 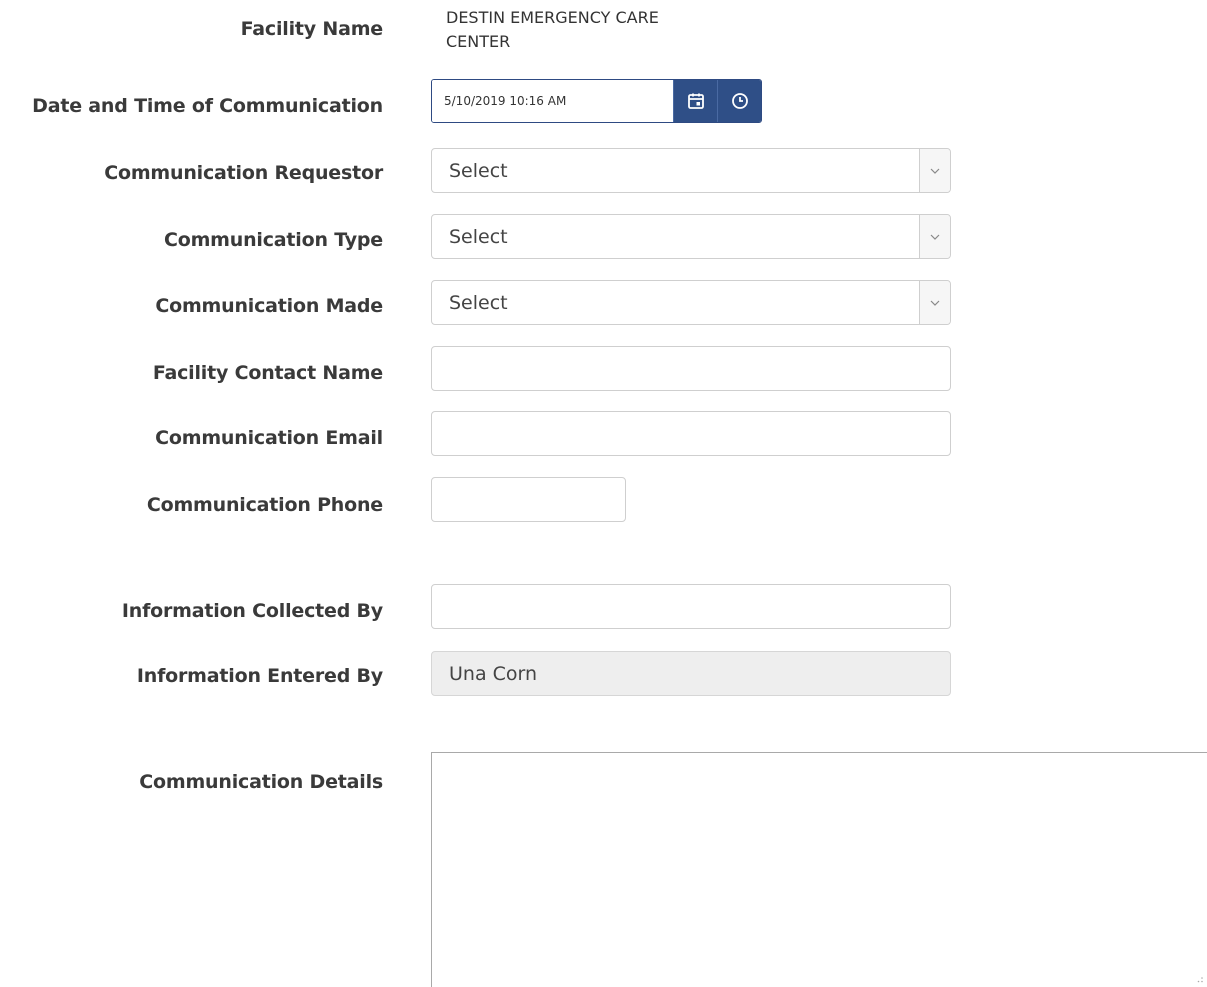 I want to click on requestor-select-value: Select, so click(x=478, y=170).